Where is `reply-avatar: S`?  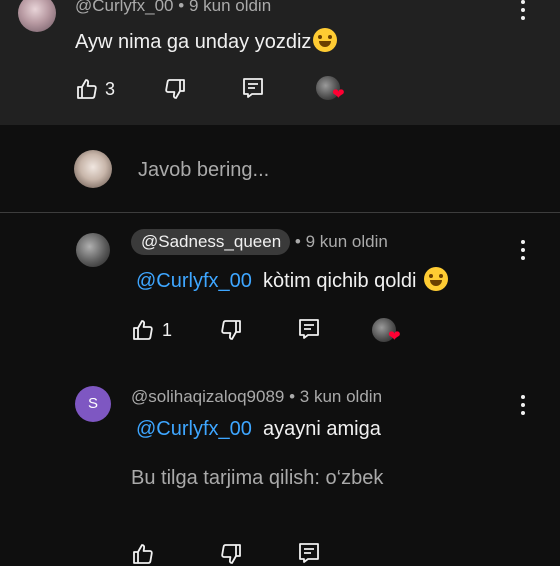
reply-avatar: S is located at coordinates (93, 404).